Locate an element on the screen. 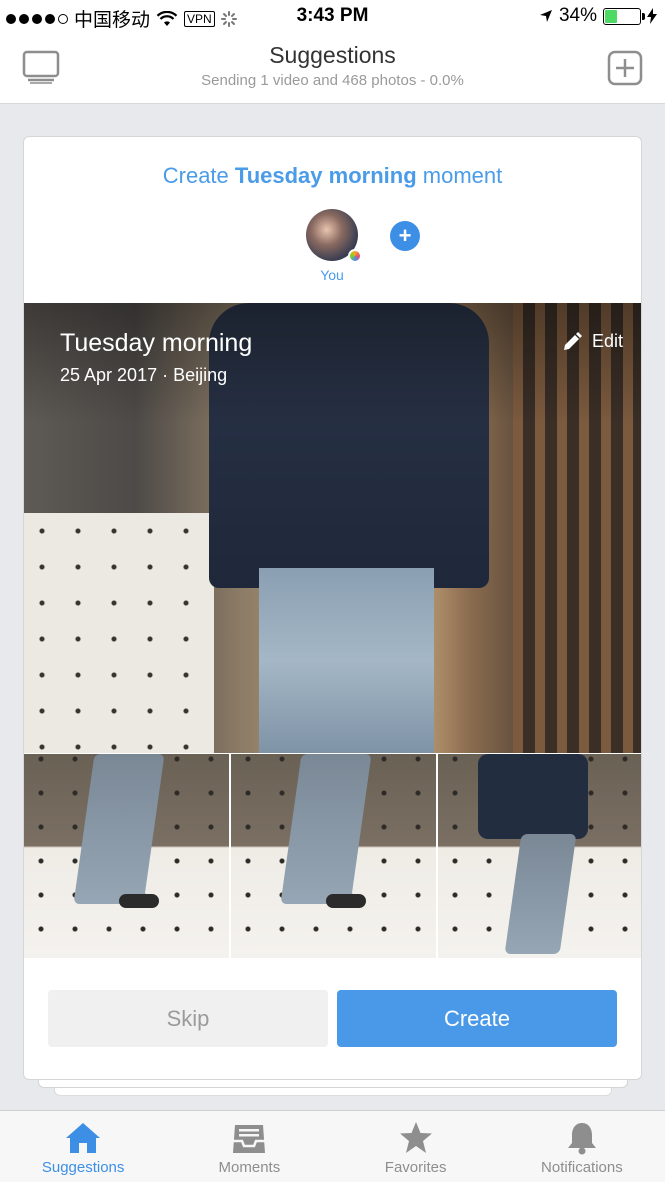 This screenshot has width=665, height=1182. tab-favorites: Favorites is located at coordinates (416, 1146).